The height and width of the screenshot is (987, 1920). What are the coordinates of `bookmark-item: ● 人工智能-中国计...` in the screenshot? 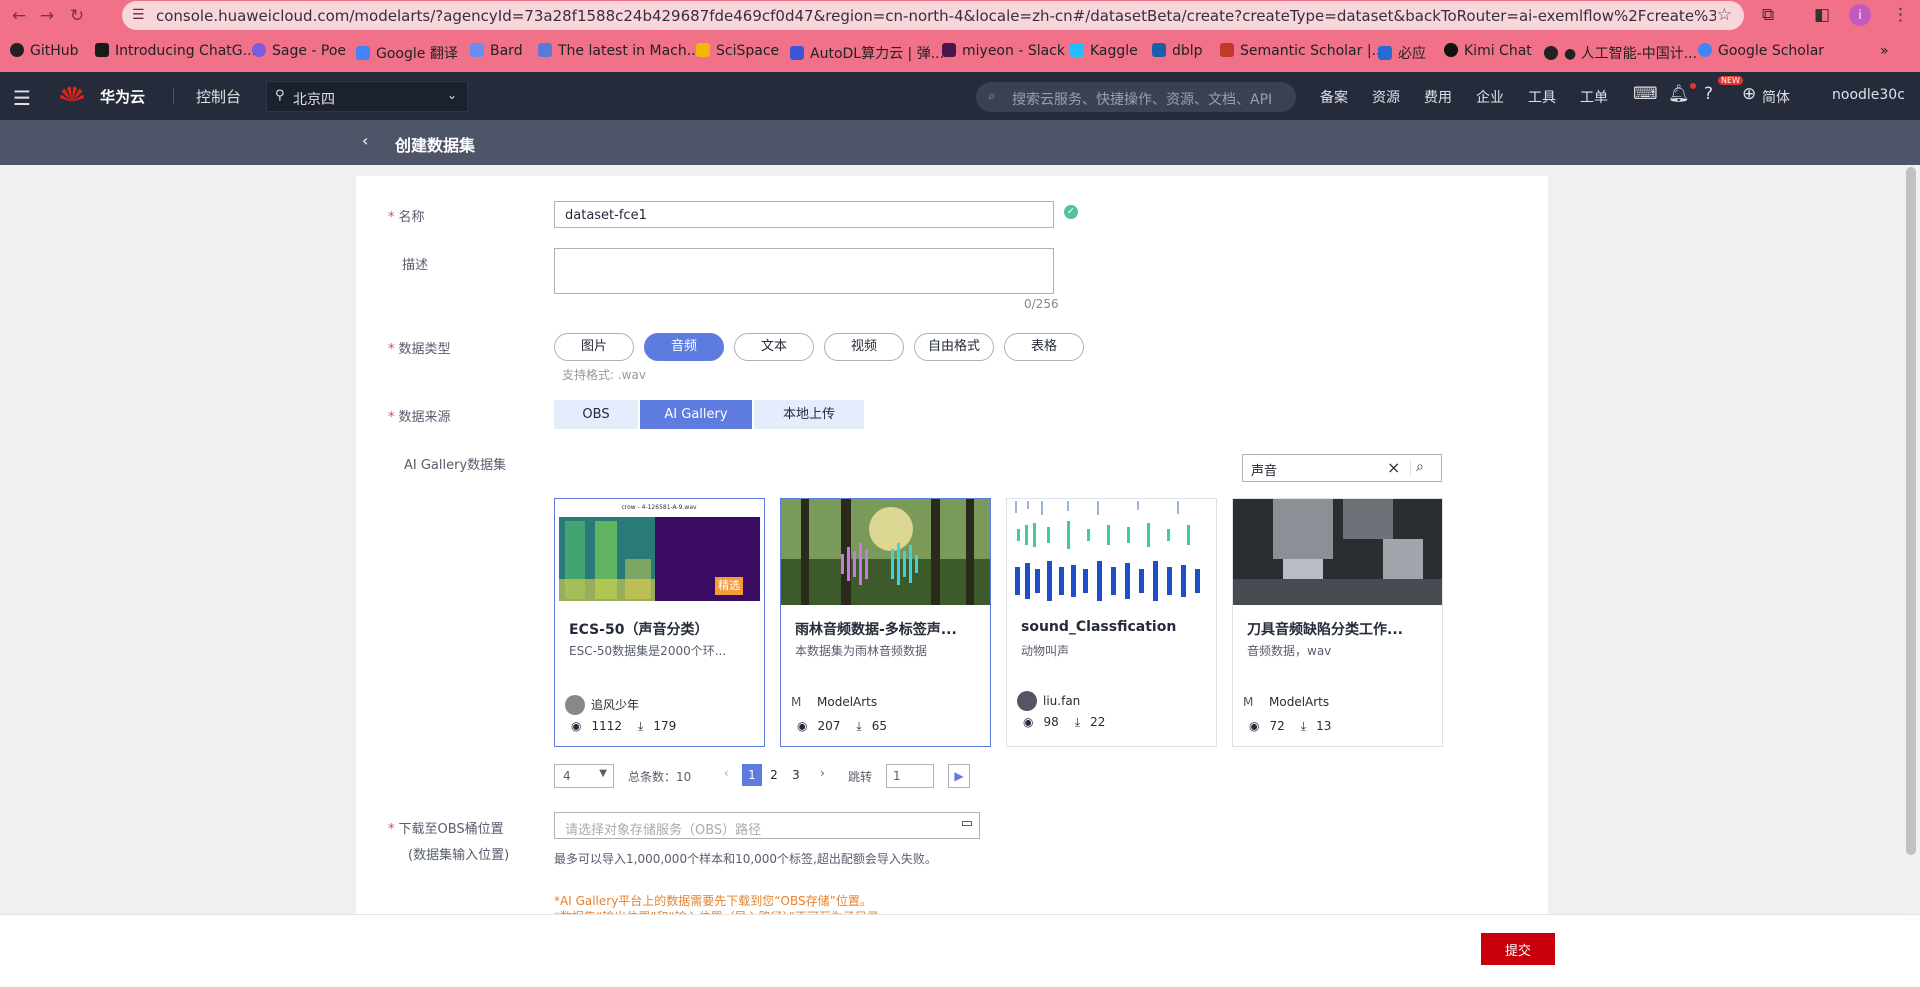 It's located at (1620, 53).